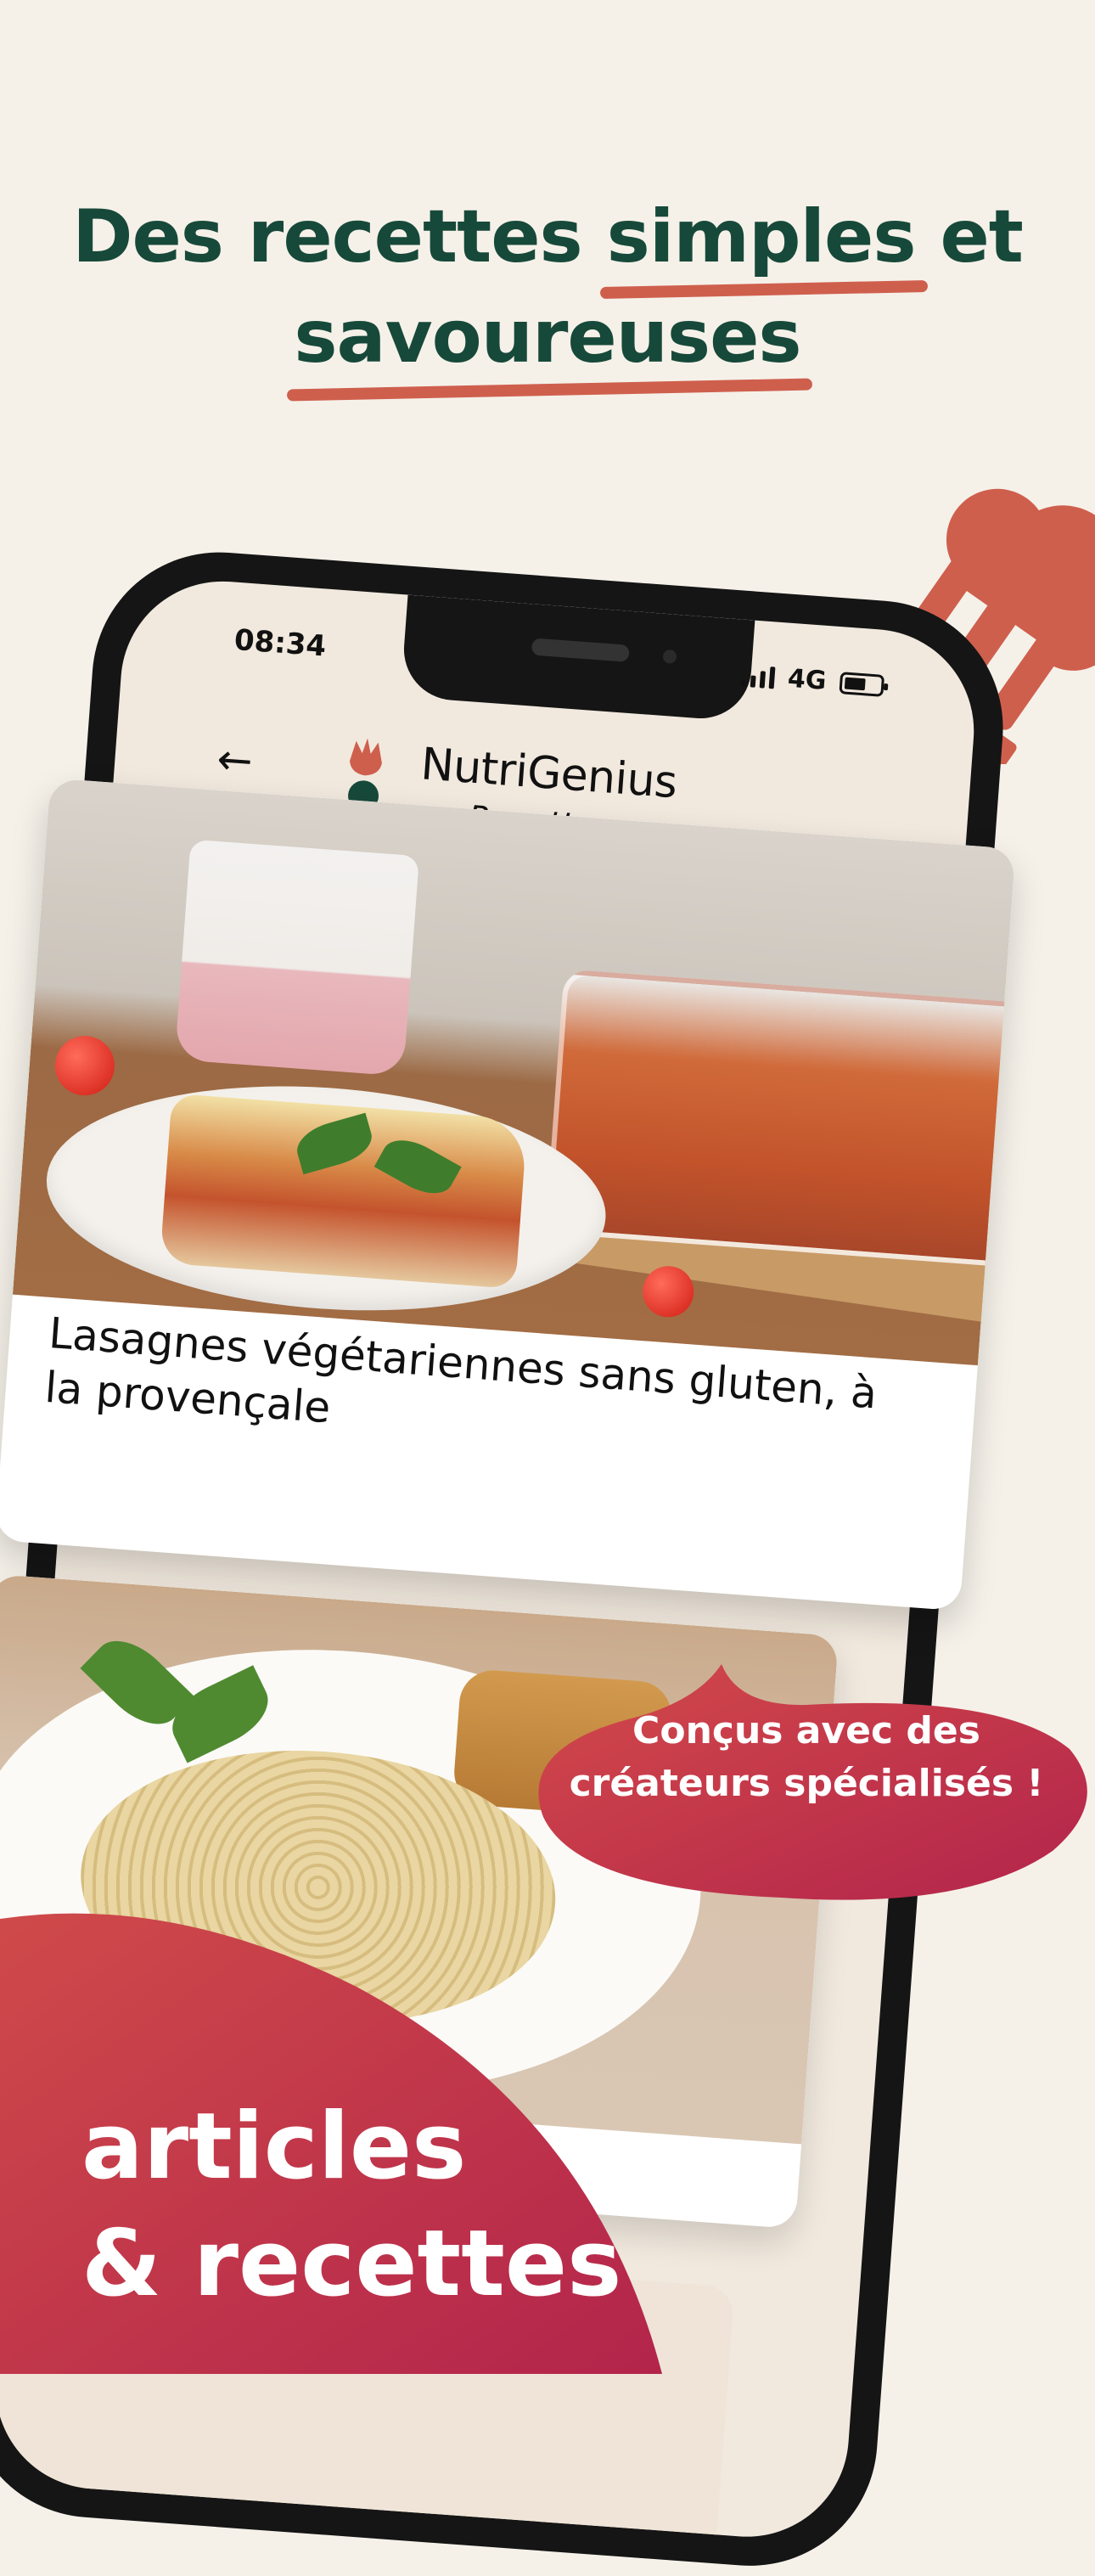  What do you see at coordinates (969, 237) in the screenshot?
I see `headline-suffix: et` at bounding box center [969, 237].